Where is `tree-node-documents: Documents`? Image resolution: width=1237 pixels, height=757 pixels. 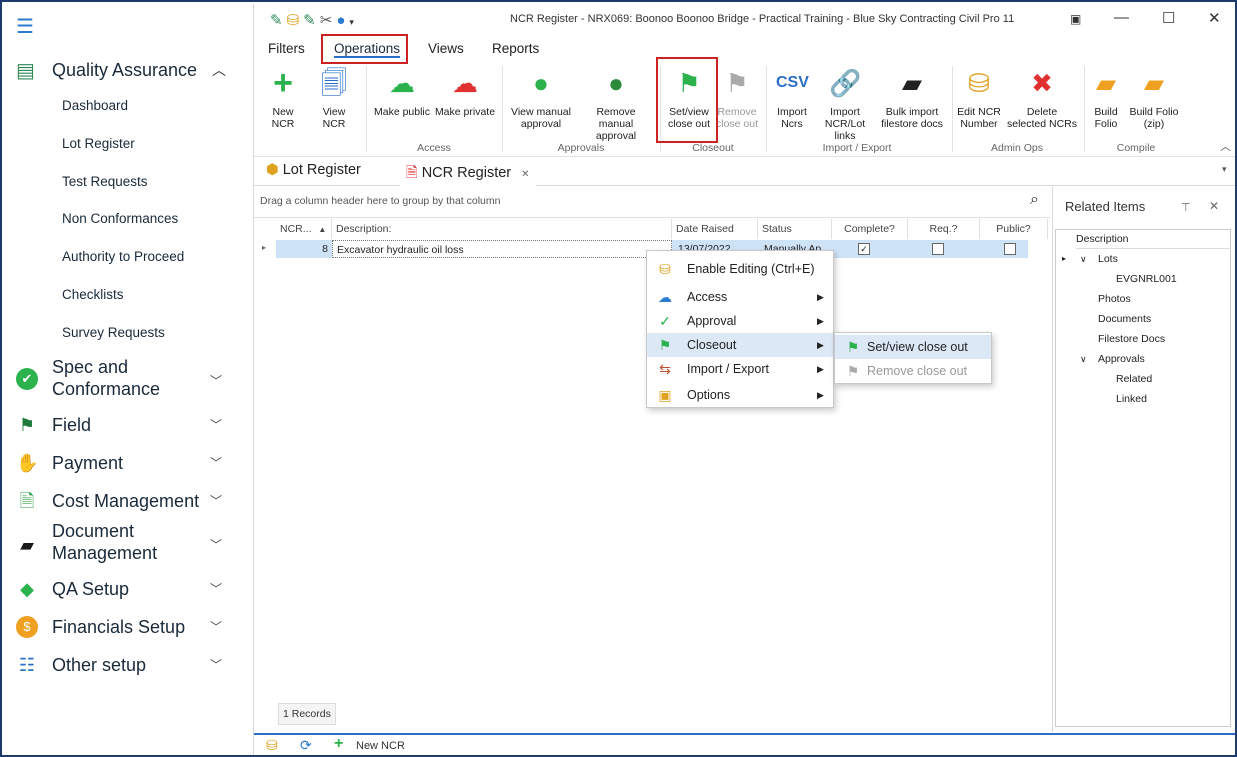 tree-node-documents: Documents is located at coordinates (1124, 319).